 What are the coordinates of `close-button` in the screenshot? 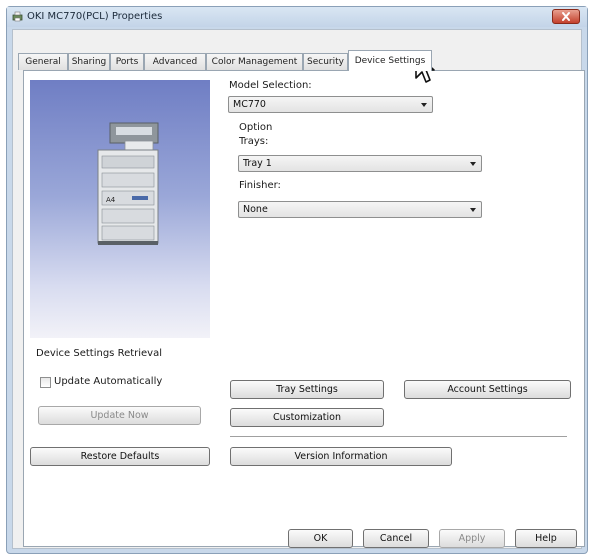 It's located at (566, 16).